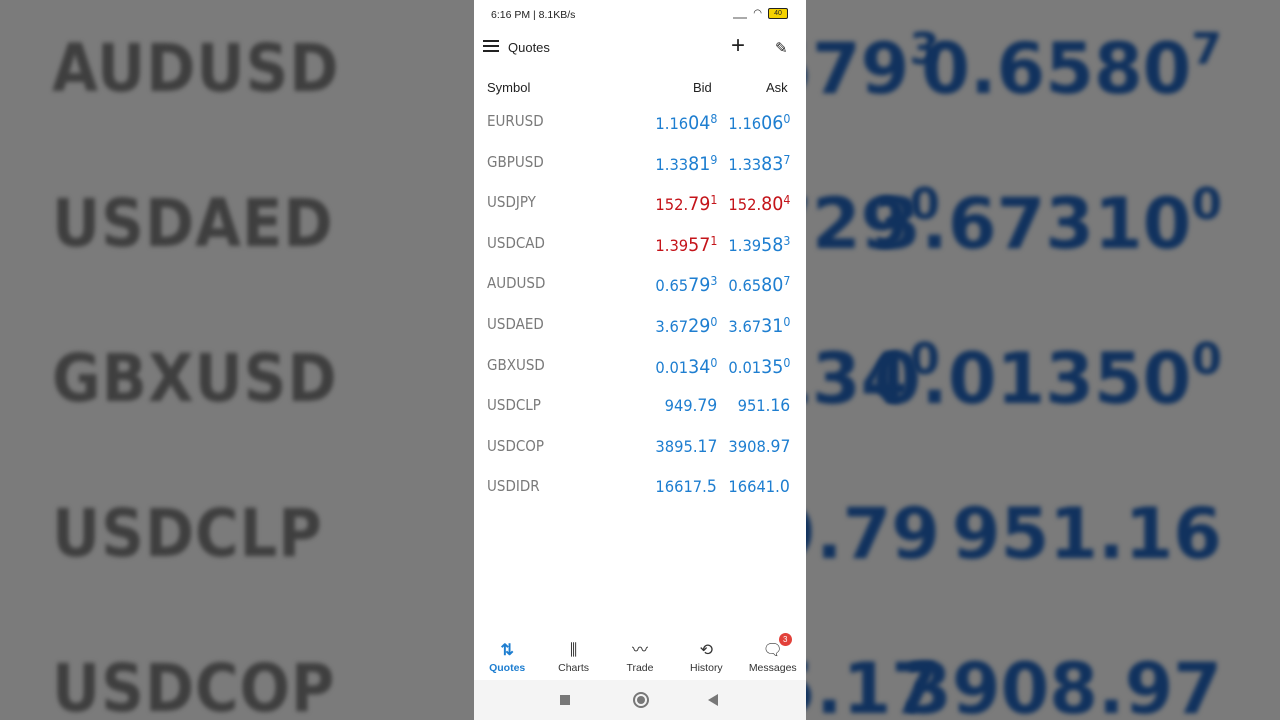 The width and height of the screenshot is (1280, 720). What do you see at coordinates (565, 700) in the screenshot?
I see `recents-icon` at bounding box center [565, 700].